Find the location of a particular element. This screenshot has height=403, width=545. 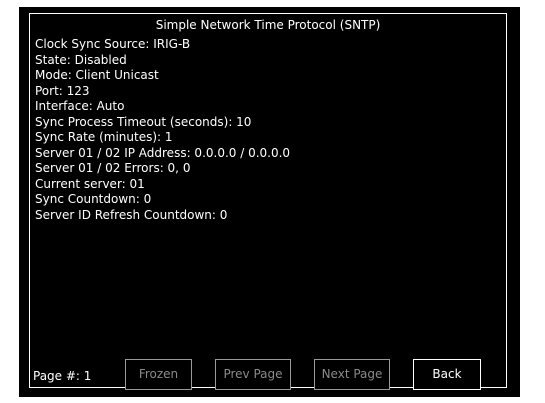

interface-line: Interface: Auto is located at coordinates (80, 106).